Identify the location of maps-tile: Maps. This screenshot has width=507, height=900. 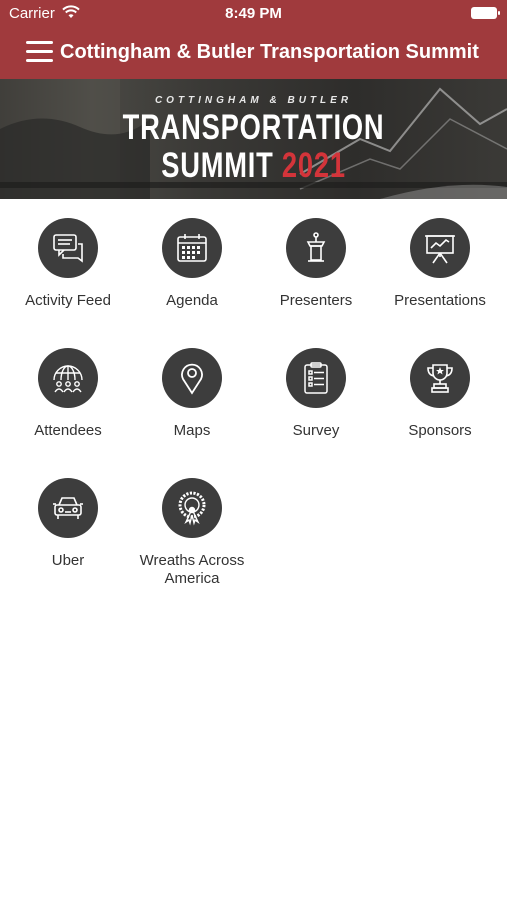
(192, 394).